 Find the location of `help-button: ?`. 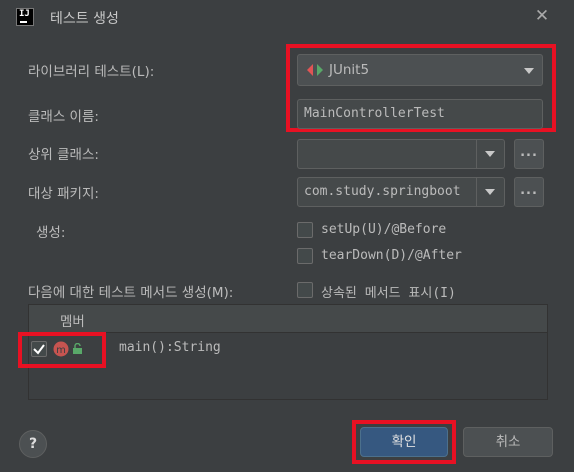

help-button: ? is located at coordinates (33, 444).